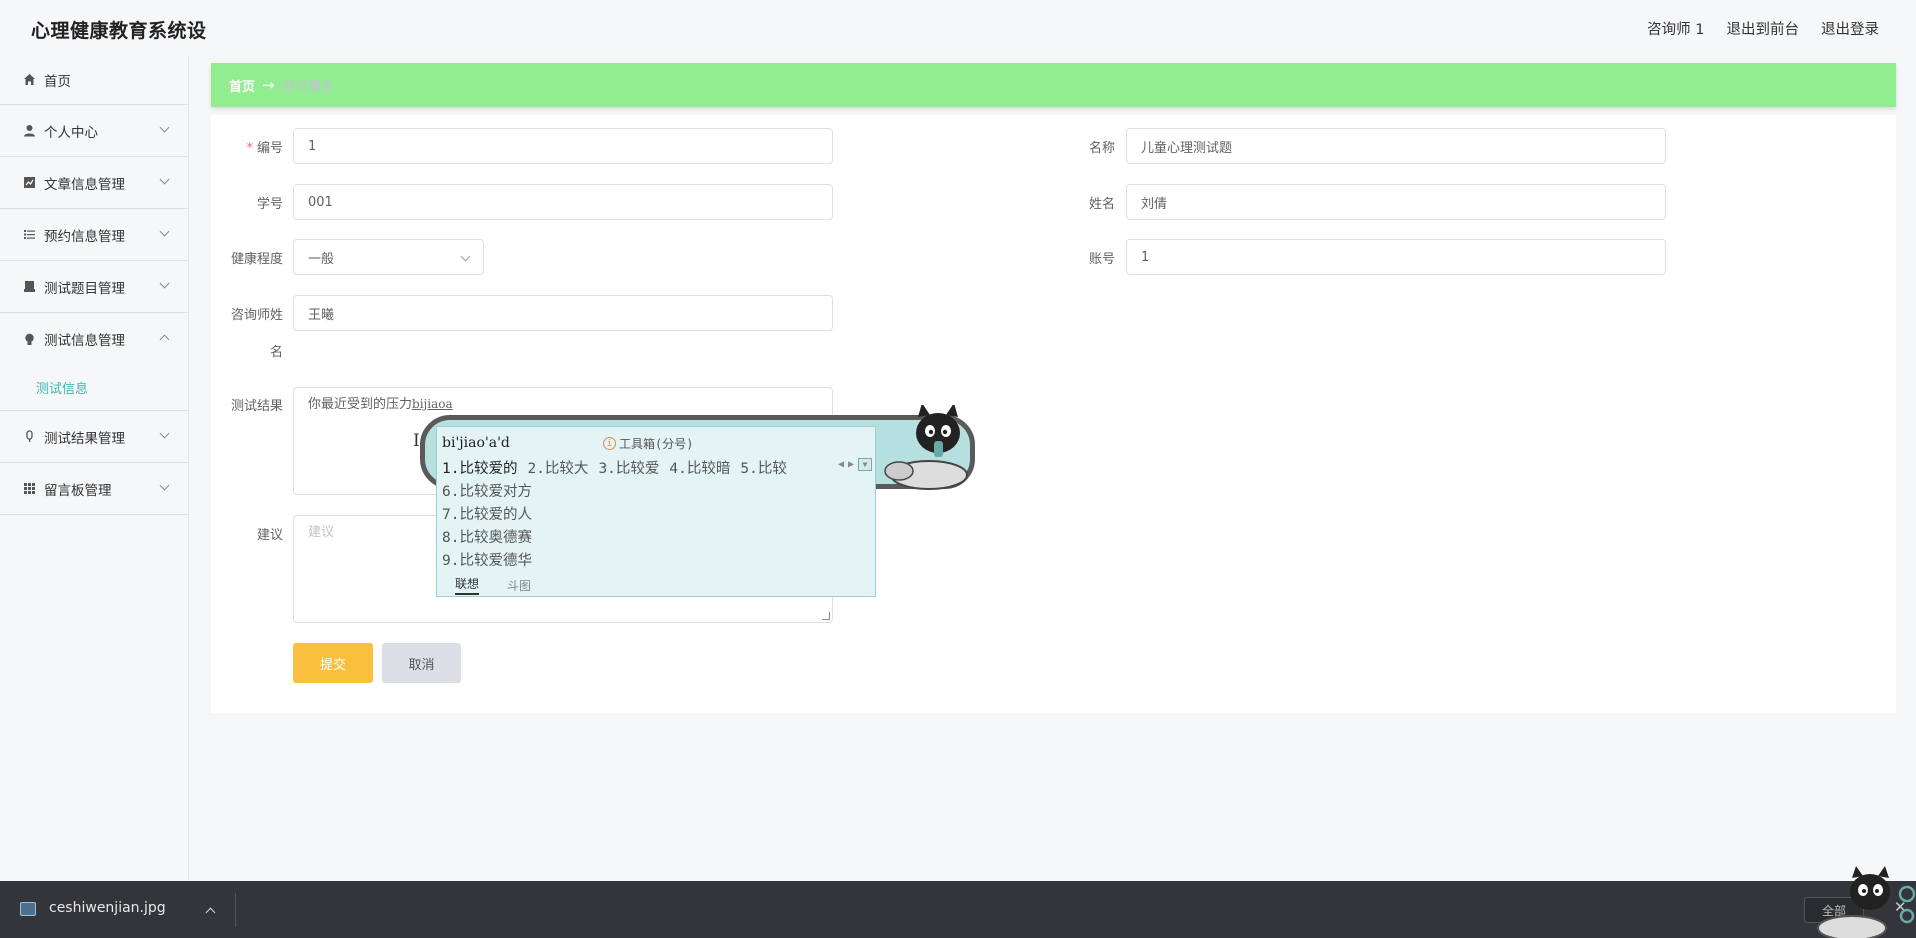 Image resolution: width=1916 pixels, height=938 pixels. I want to click on sidebar-item-label: 个人中心, so click(71, 132).